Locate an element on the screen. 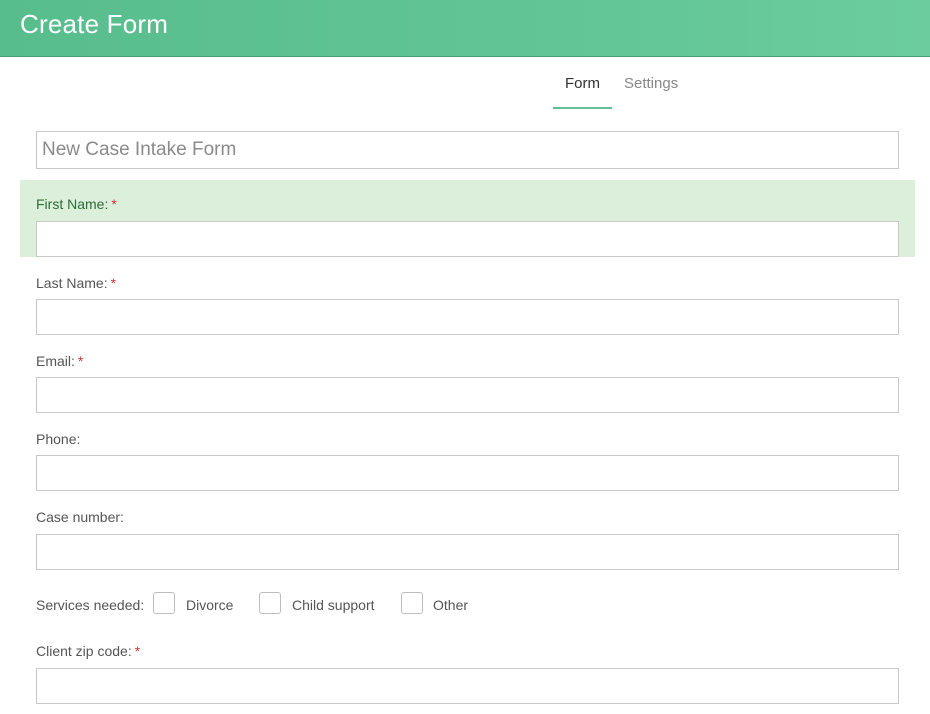 This screenshot has width=930, height=714. case-number-label: Case number: is located at coordinates (80, 517).